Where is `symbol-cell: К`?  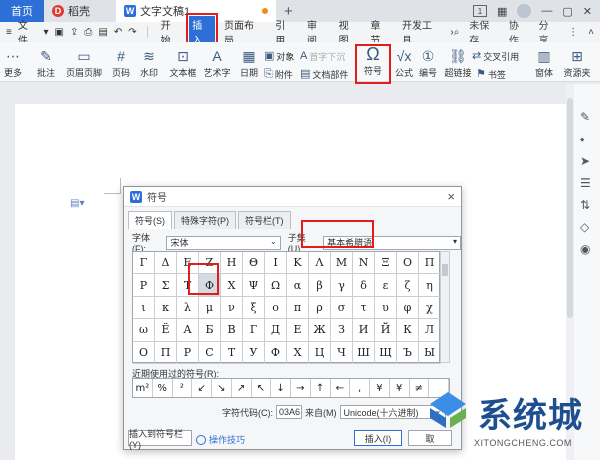 symbol-cell: К is located at coordinates (408, 330).